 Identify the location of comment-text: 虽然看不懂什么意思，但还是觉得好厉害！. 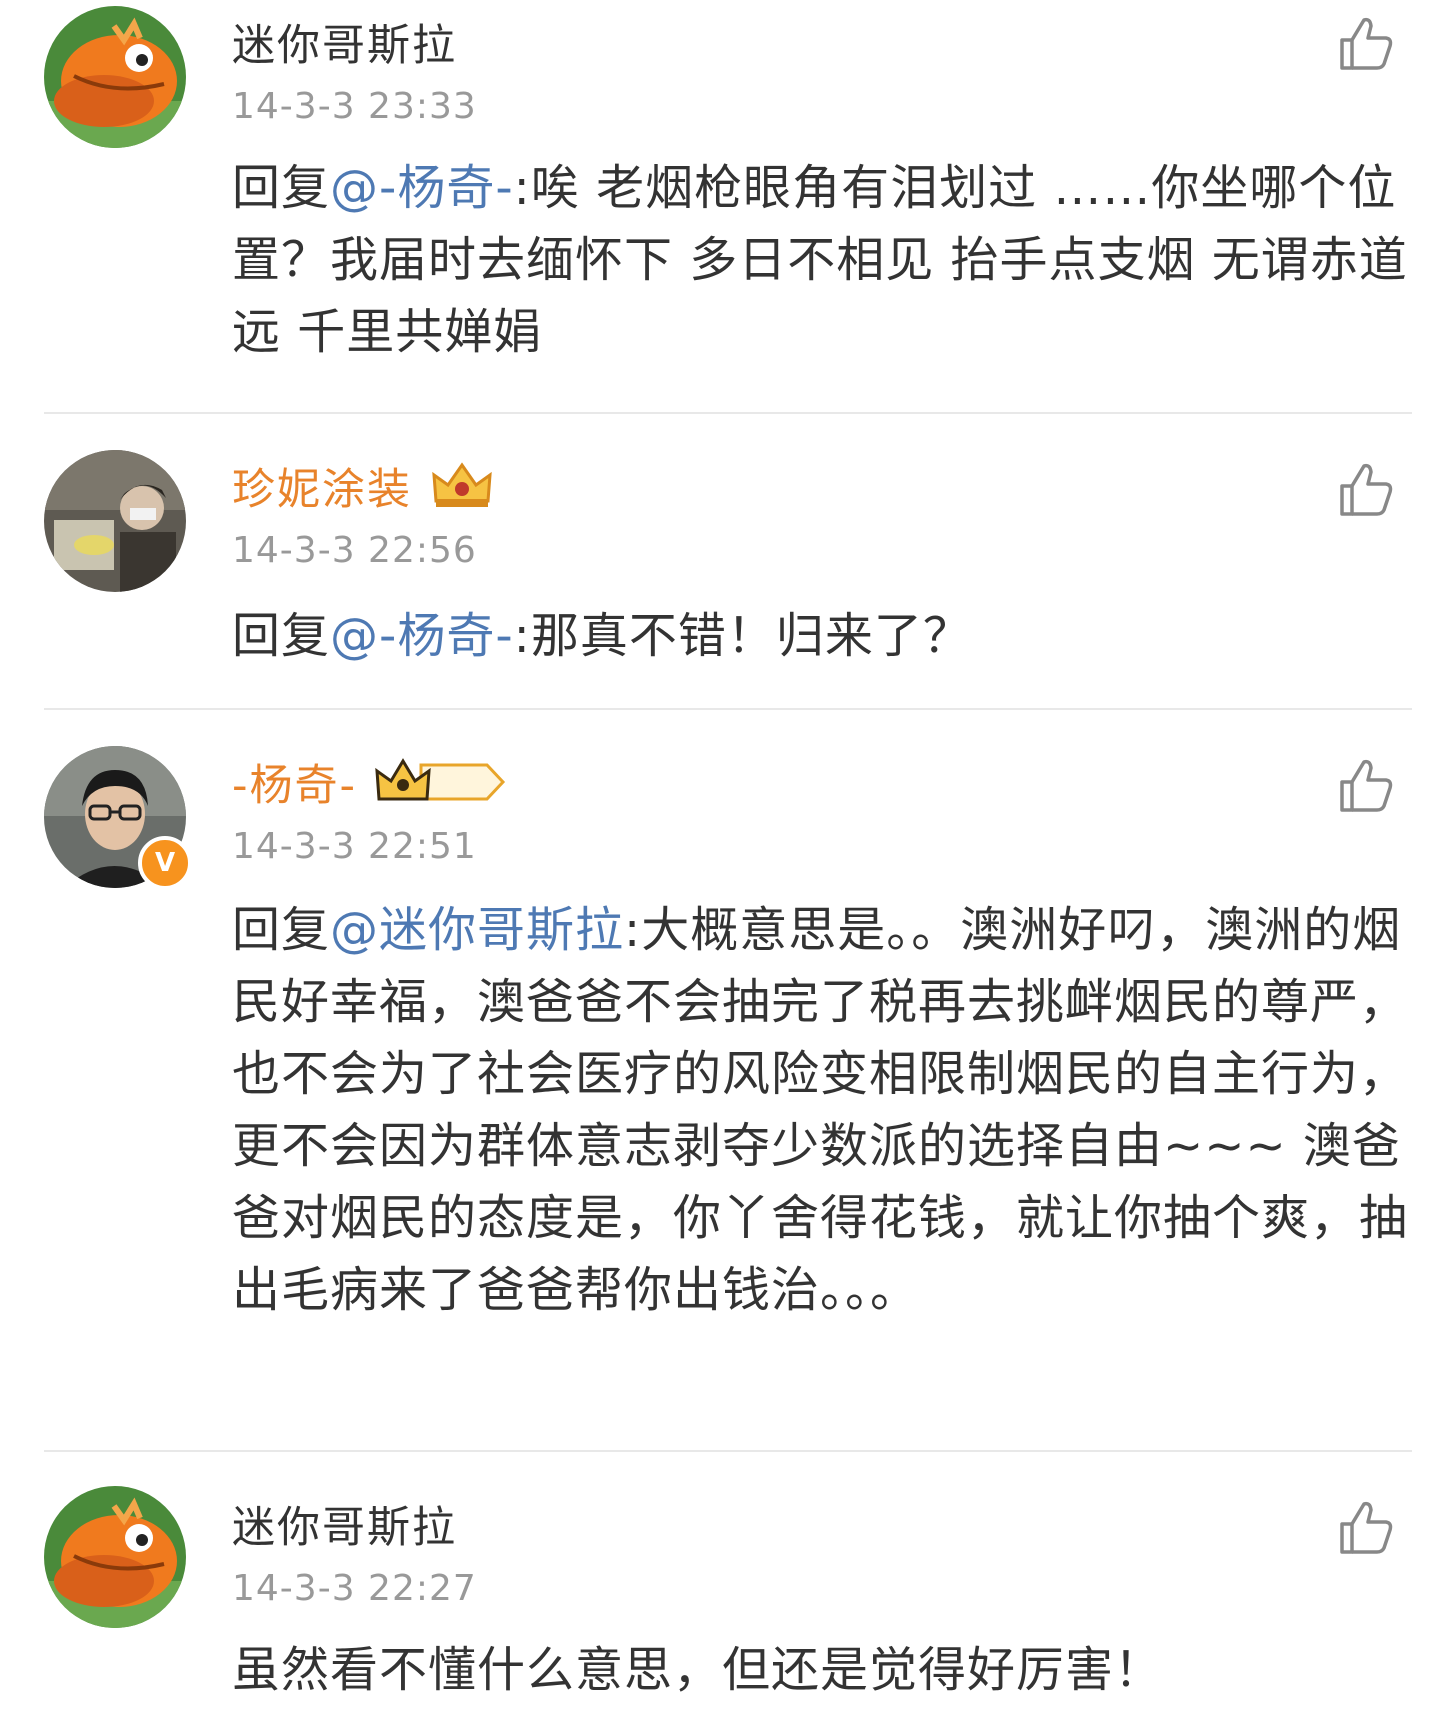
(822, 1670).